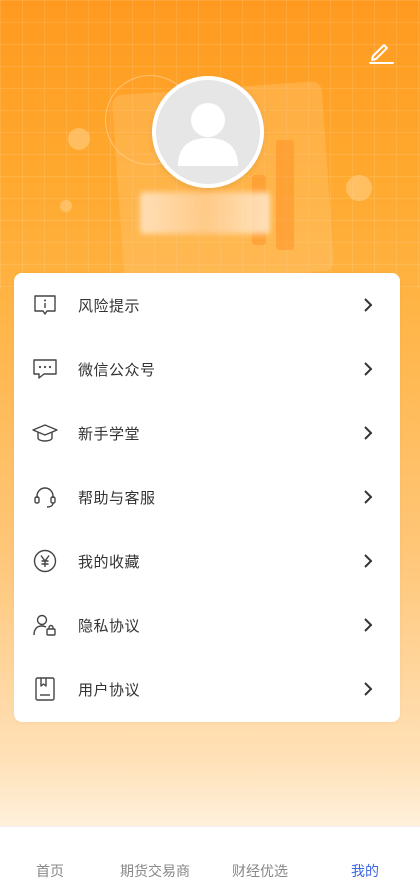  Describe the element at coordinates (260, 870) in the screenshot. I see `tab-finance-picks: 财经优选` at that location.